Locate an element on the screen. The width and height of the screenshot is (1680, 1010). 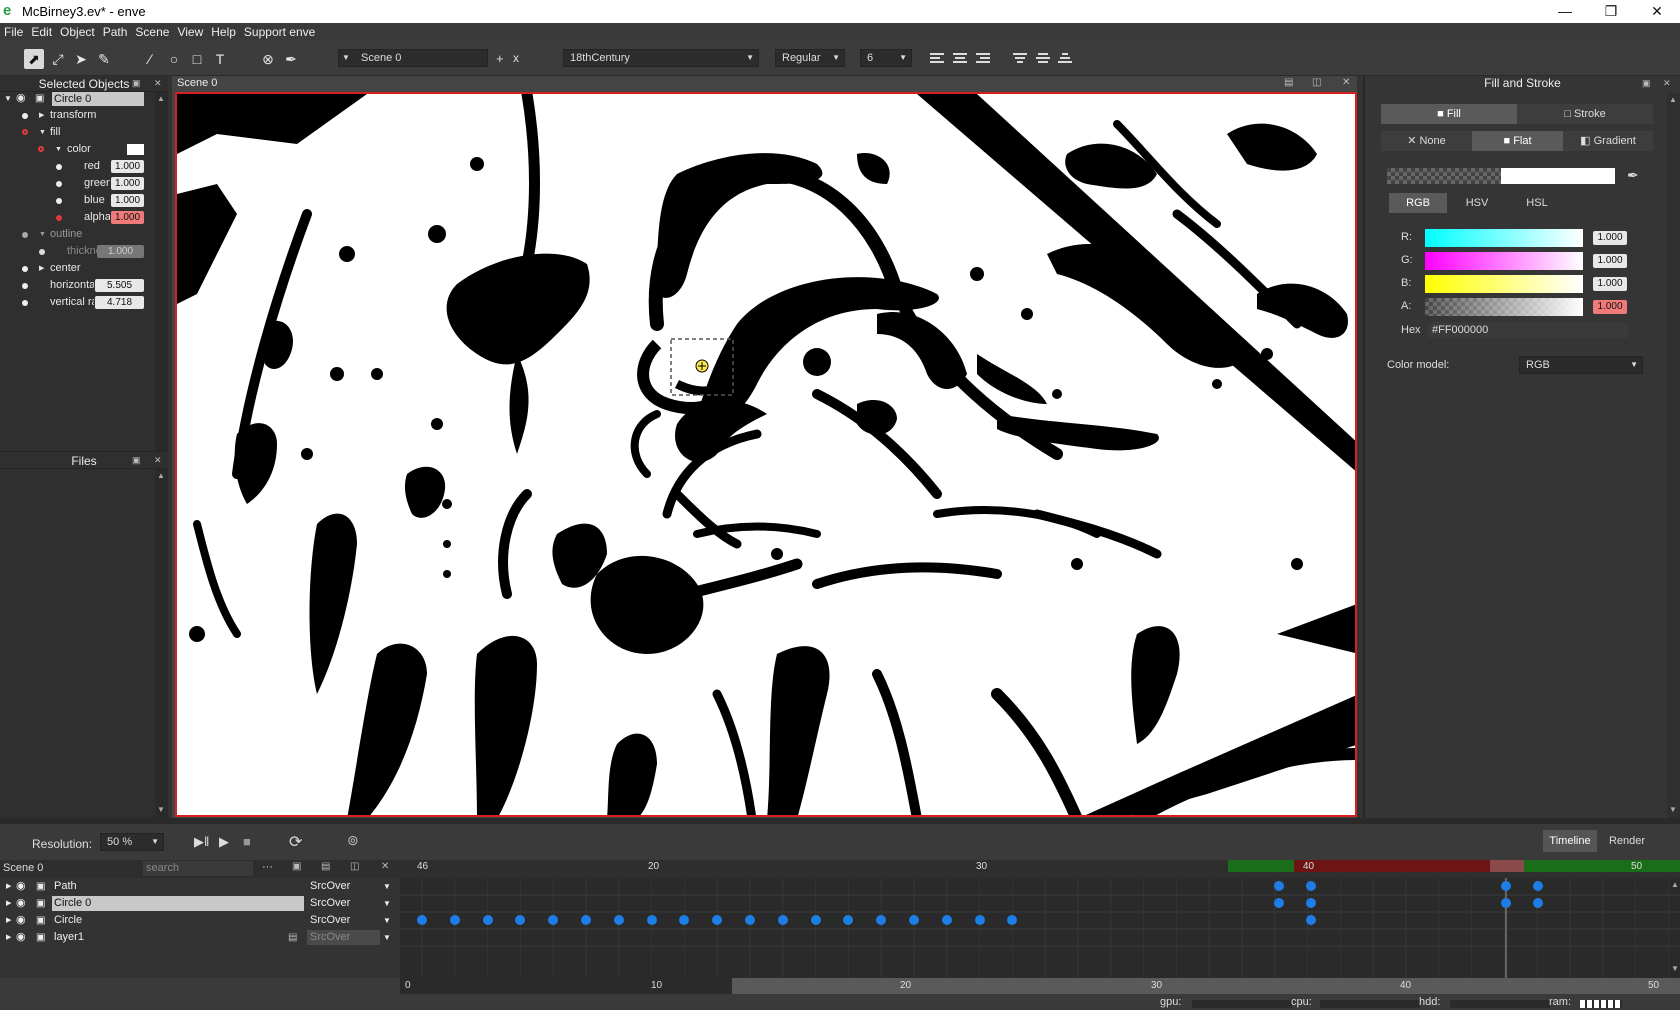
visible-range-handle is located at coordinates (1206, 986).